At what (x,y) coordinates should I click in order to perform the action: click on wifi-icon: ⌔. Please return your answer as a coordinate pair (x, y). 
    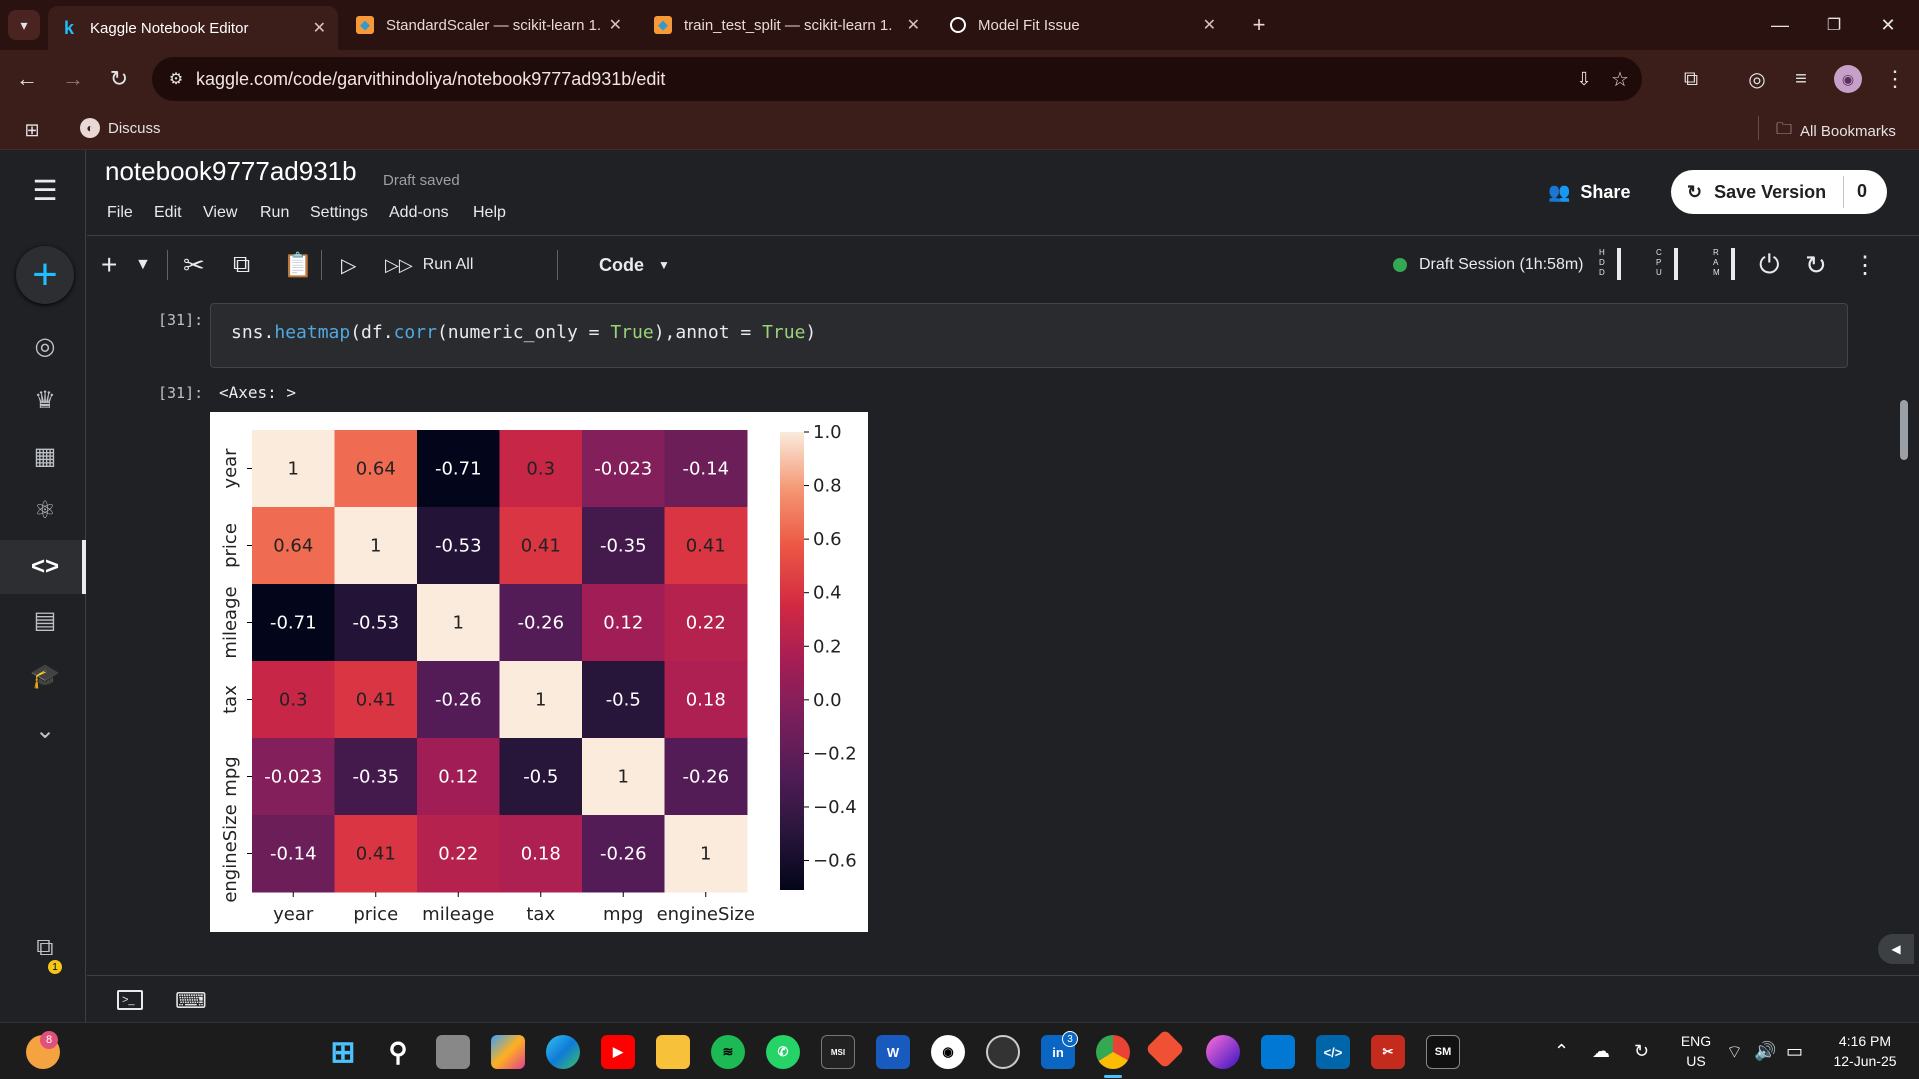
    Looking at the image, I should click on (1734, 1052).